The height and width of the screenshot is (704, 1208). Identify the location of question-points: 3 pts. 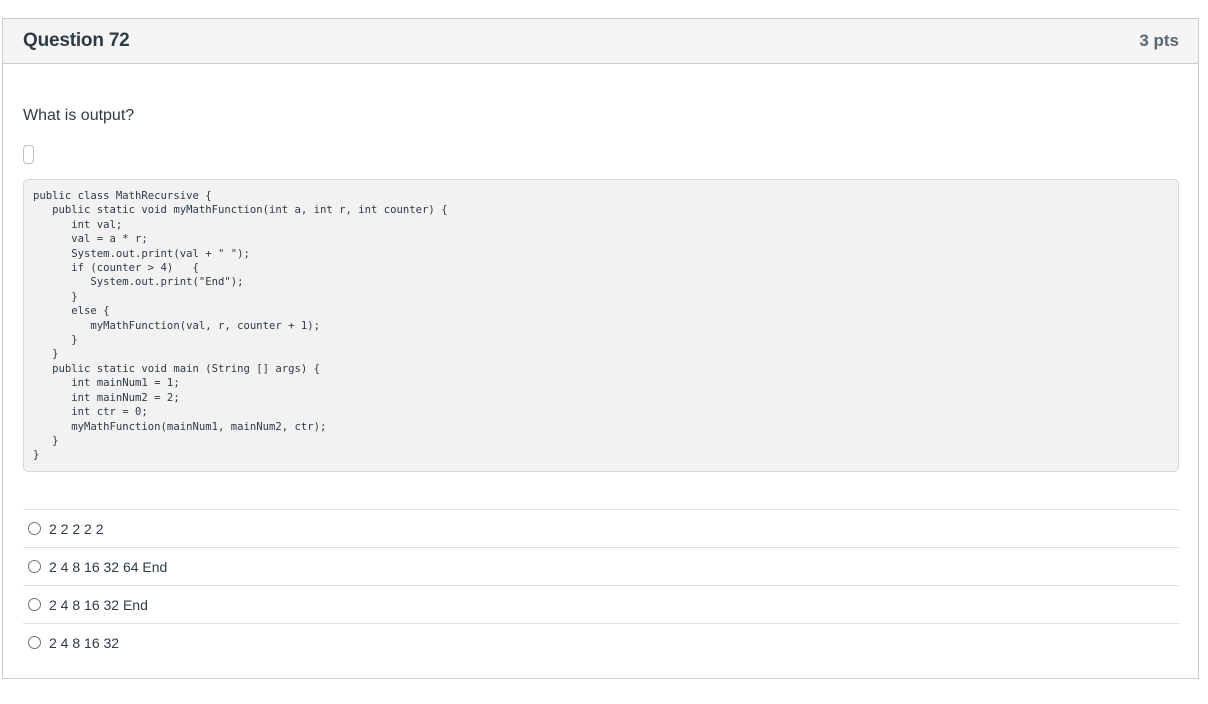
(1159, 40).